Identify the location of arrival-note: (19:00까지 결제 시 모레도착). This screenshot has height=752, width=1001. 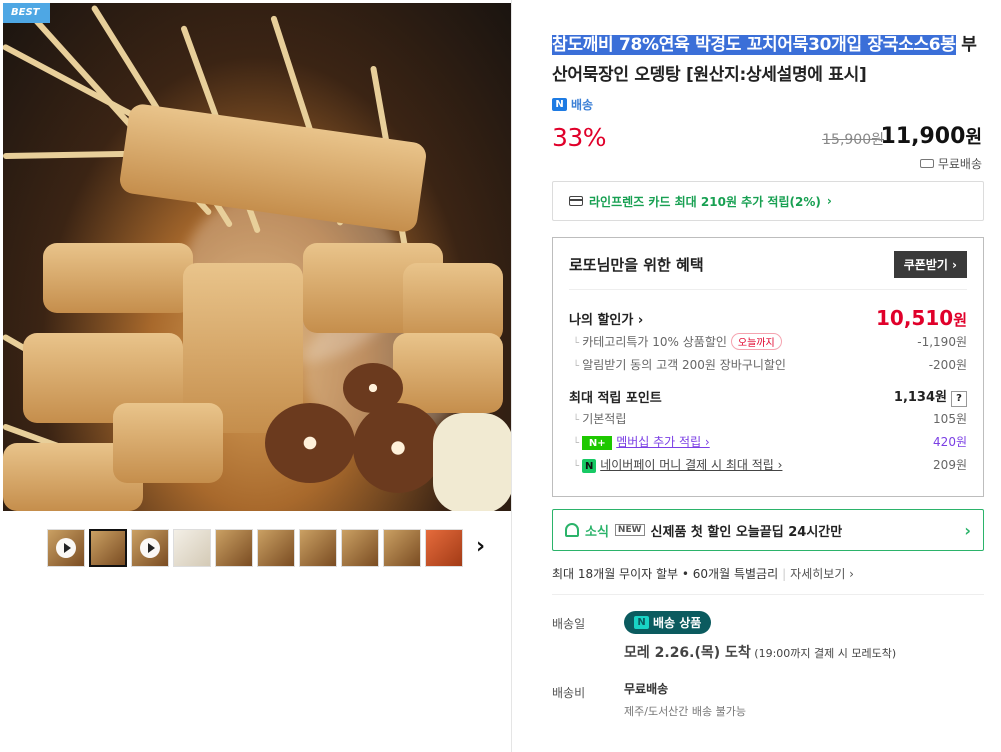
(823, 653).